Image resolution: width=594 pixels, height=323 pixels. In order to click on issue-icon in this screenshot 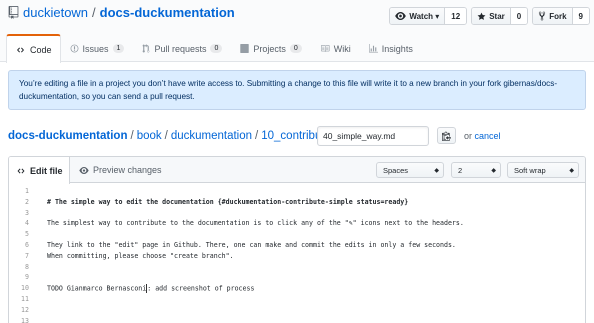, I will do `click(74, 48)`.